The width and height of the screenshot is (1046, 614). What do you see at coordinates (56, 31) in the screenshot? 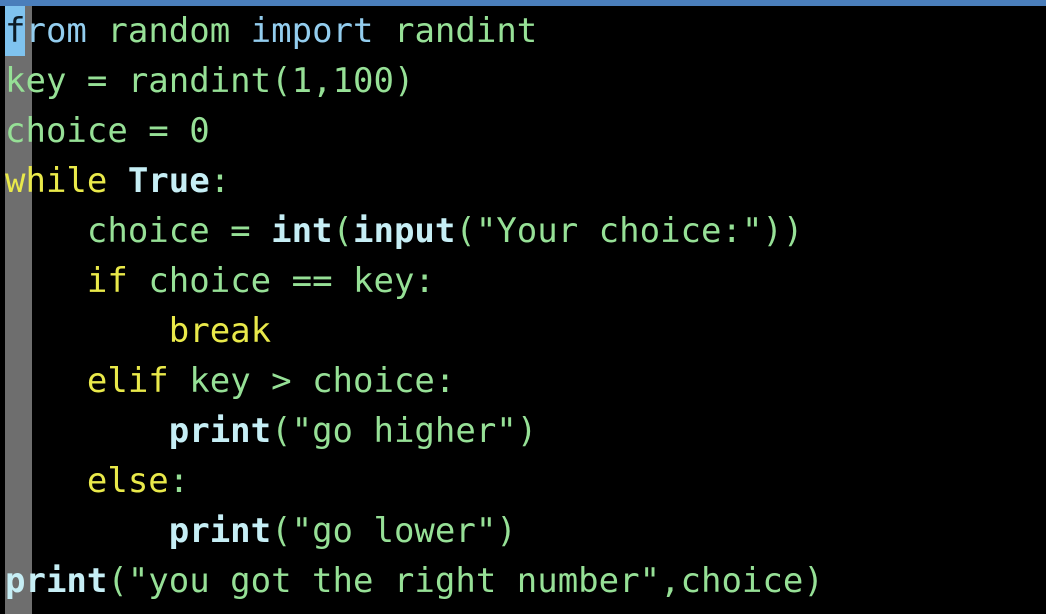
I see `code-token: rom` at bounding box center [56, 31].